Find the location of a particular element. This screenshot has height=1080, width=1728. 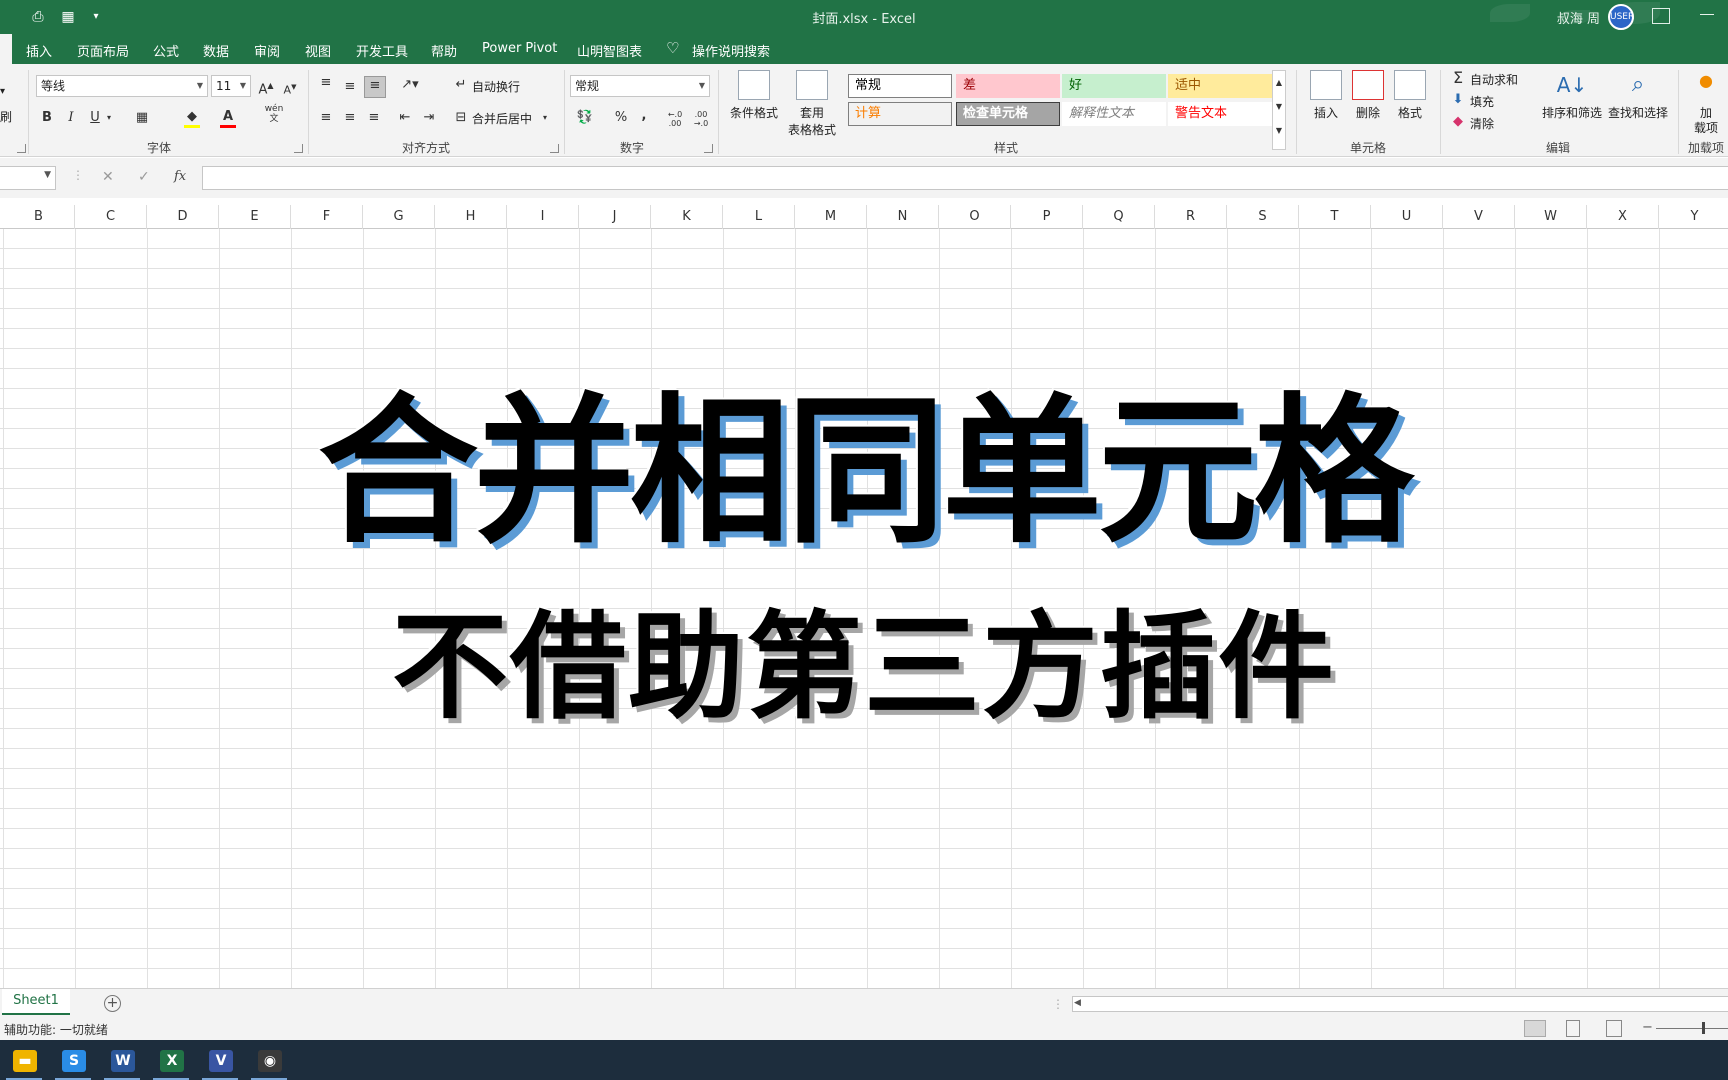

normal-view-icon is located at coordinates (1535, 1028).